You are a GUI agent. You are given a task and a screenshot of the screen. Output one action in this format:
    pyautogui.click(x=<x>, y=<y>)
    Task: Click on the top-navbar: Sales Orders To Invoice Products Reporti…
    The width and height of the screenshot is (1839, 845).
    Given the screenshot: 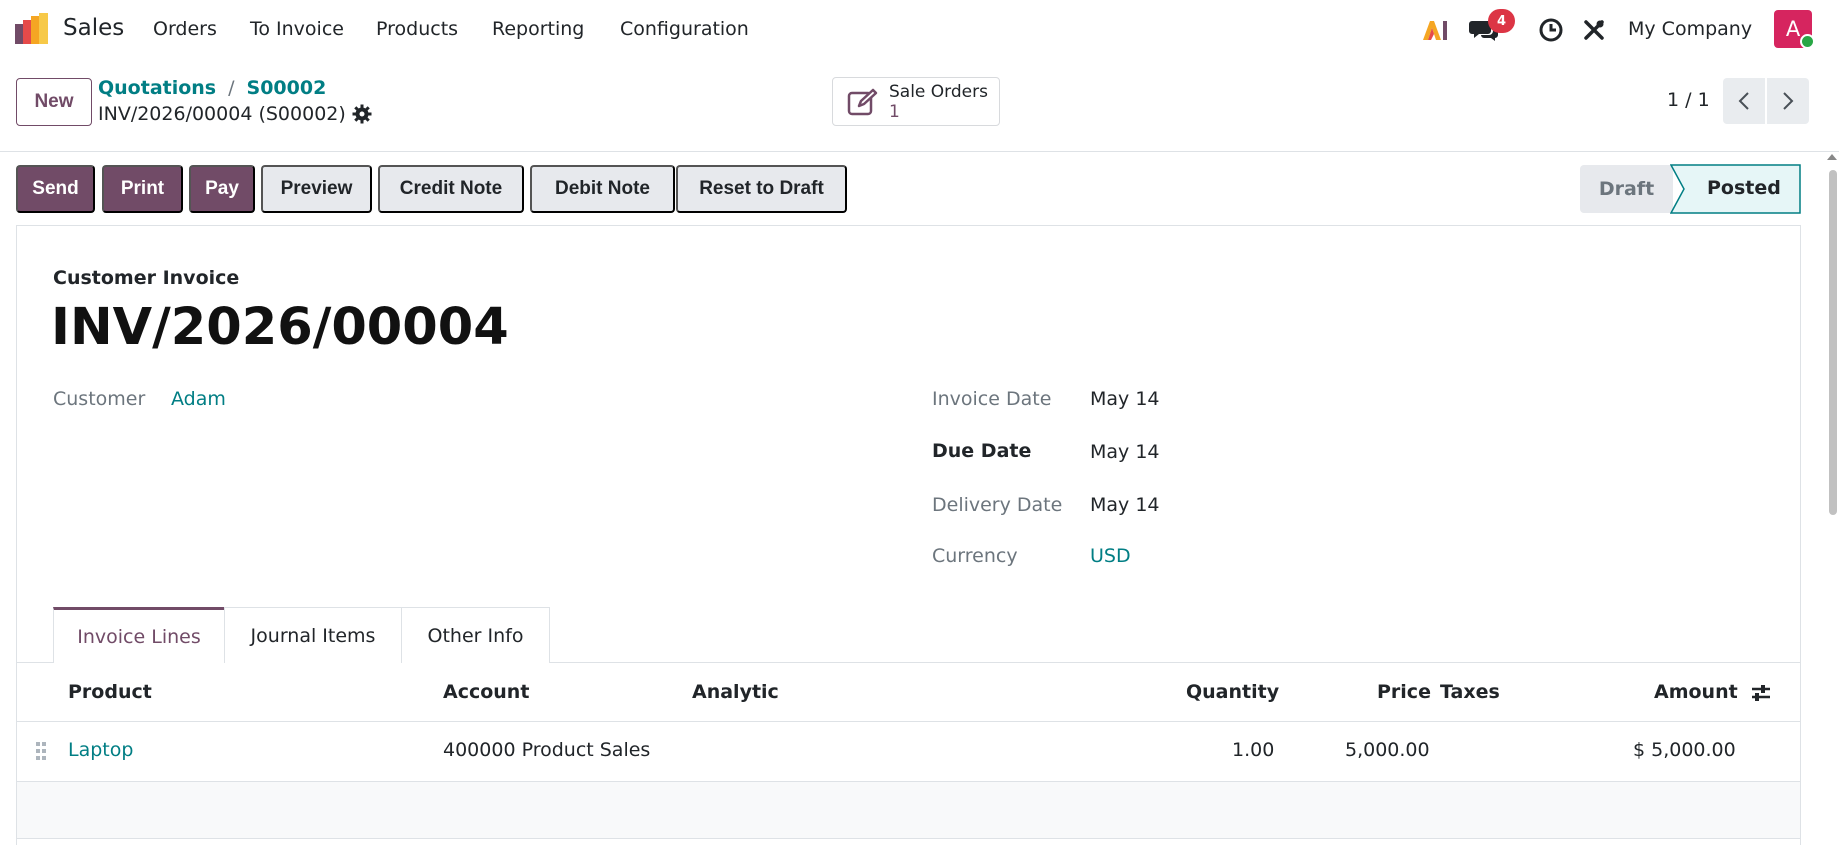 What is the action you would take?
    pyautogui.click(x=919, y=30)
    